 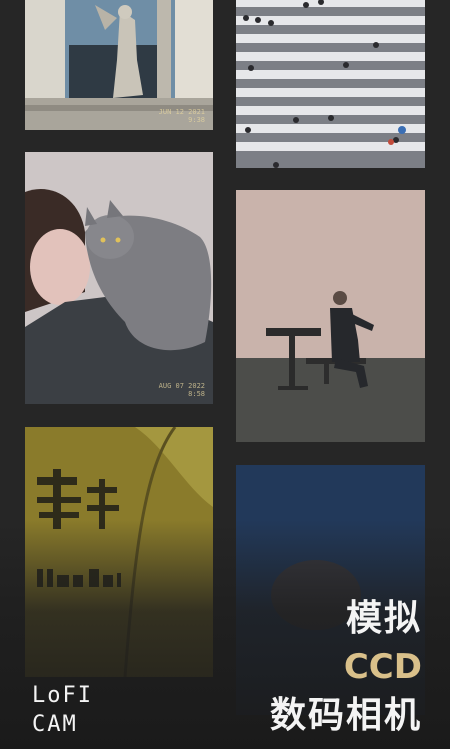 What do you see at coordinates (62, 695) in the screenshot?
I see `logo-line-1: LoFI` at bounding box center [62, 695].